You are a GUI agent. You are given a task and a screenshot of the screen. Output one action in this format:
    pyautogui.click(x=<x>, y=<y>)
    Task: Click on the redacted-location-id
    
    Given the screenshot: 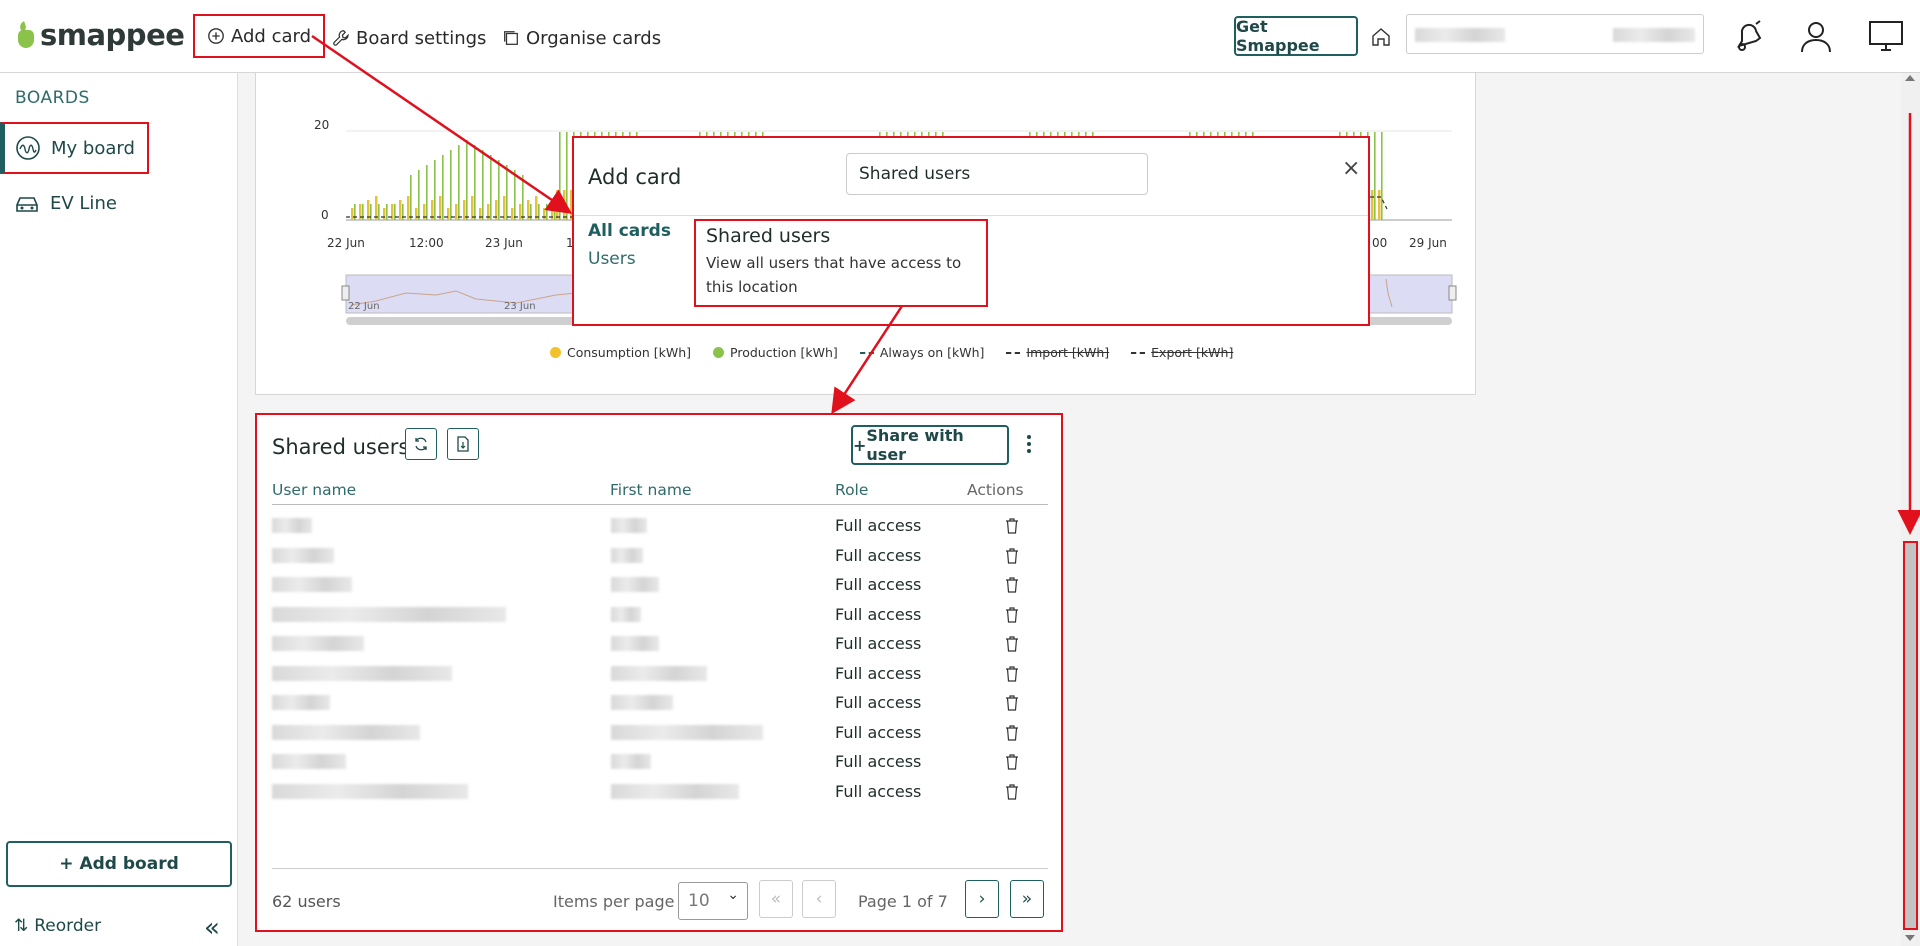 What is the action you would take?
    pyautogui.click(x=1654, y=35)
    